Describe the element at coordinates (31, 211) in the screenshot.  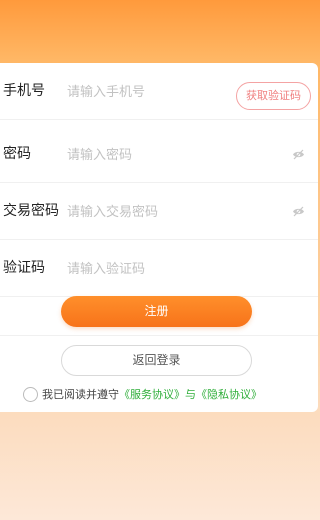
I see `trade-password-label: 交易密码` at that location.